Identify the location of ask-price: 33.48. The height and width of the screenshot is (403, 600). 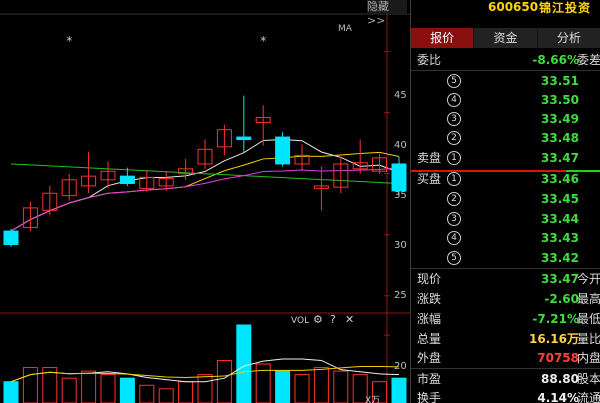
(560, 138).